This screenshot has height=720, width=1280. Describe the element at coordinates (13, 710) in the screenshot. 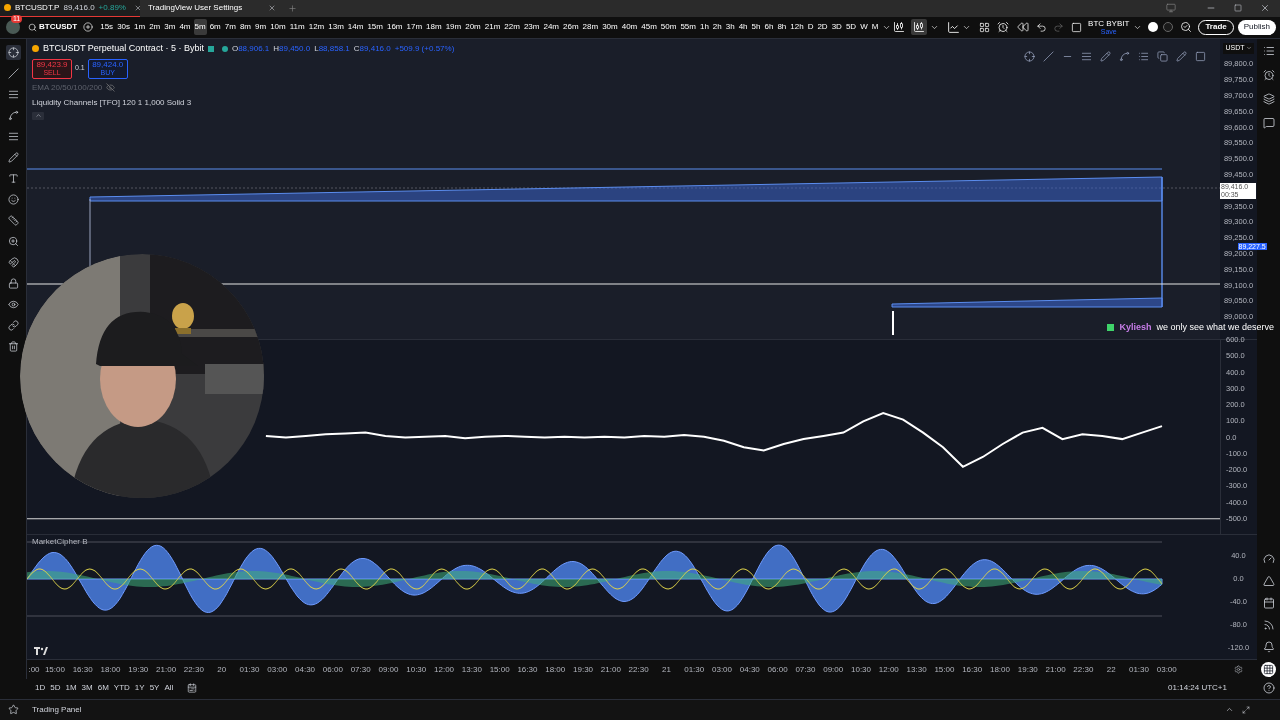

I see `star-icon` at that location.